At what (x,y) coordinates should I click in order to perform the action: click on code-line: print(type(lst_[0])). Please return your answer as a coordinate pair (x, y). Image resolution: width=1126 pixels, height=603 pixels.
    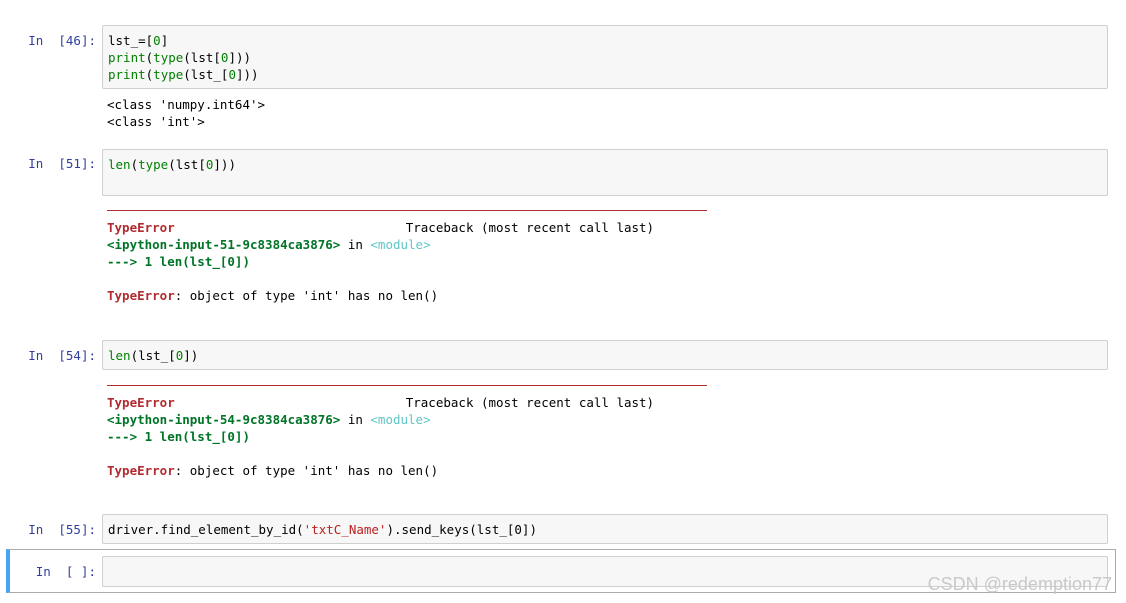
    Looking at the image, I should click on (183, 74).